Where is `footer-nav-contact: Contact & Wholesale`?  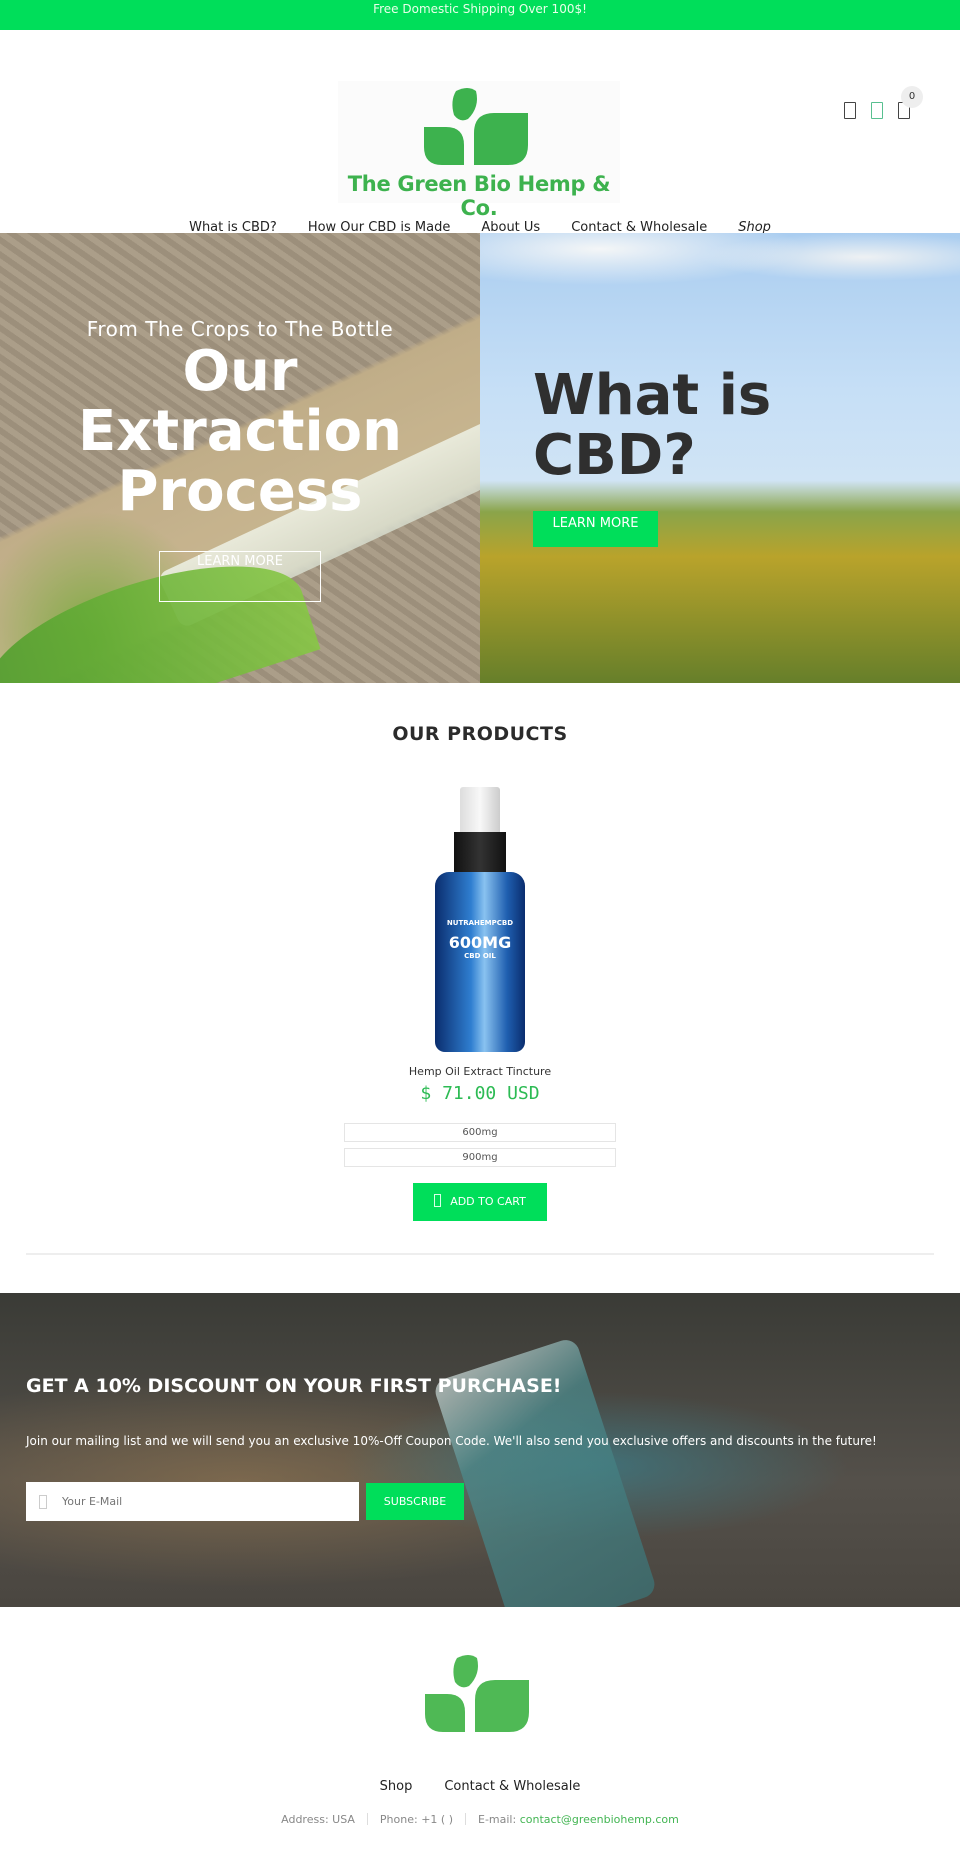
footer-nav-contact: Contact & Wholesale is located at coordinates (512, 1786).